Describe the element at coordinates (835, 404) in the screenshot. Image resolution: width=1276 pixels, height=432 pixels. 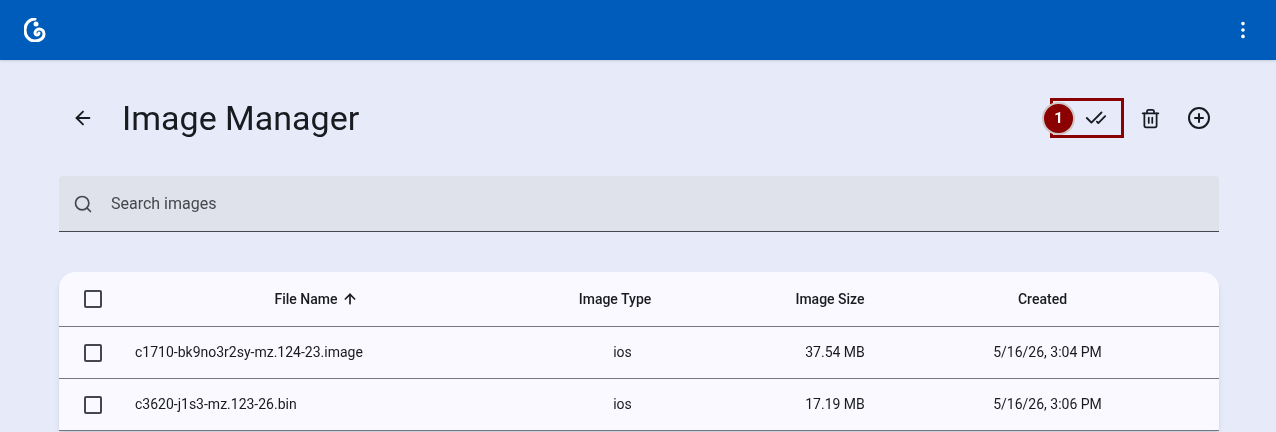
I see `table-cell: 17.19 MB` at that location.